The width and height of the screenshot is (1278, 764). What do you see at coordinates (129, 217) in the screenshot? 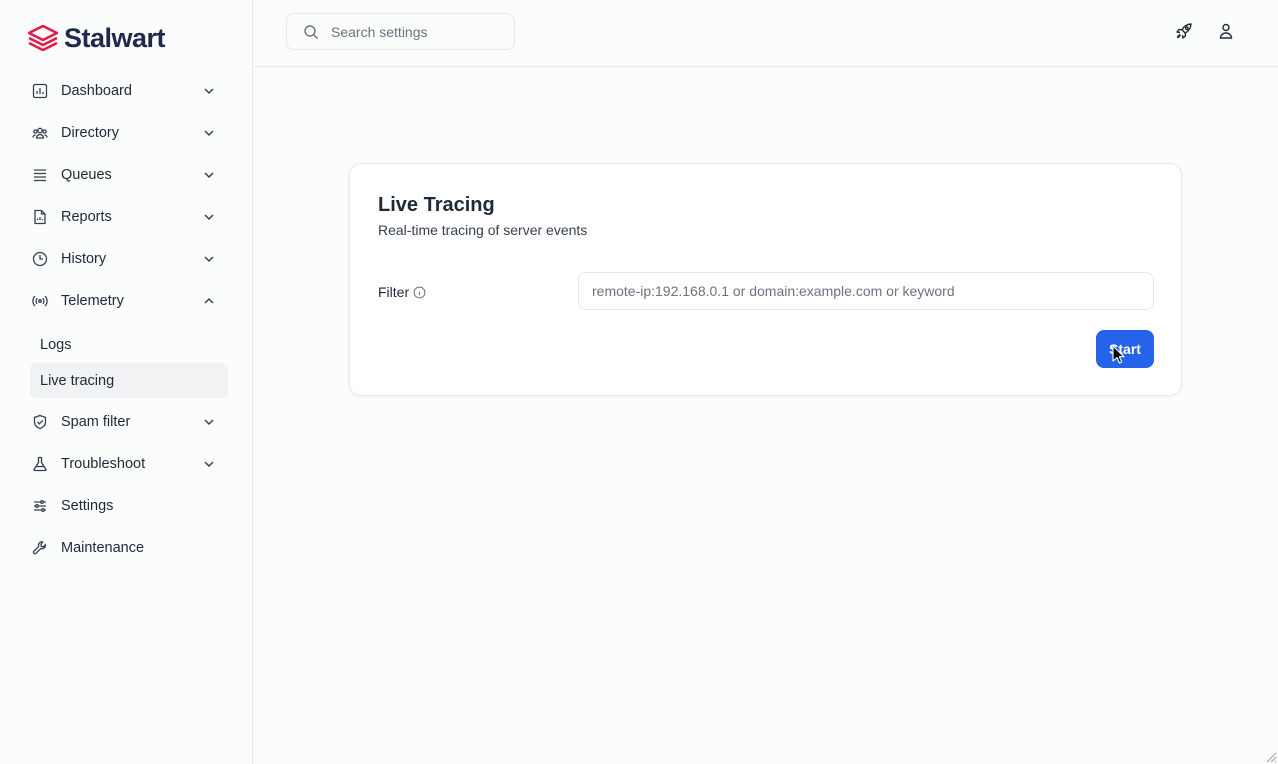
I see `sidebar-item-reports: Reports` at bounding box center [129, 217].